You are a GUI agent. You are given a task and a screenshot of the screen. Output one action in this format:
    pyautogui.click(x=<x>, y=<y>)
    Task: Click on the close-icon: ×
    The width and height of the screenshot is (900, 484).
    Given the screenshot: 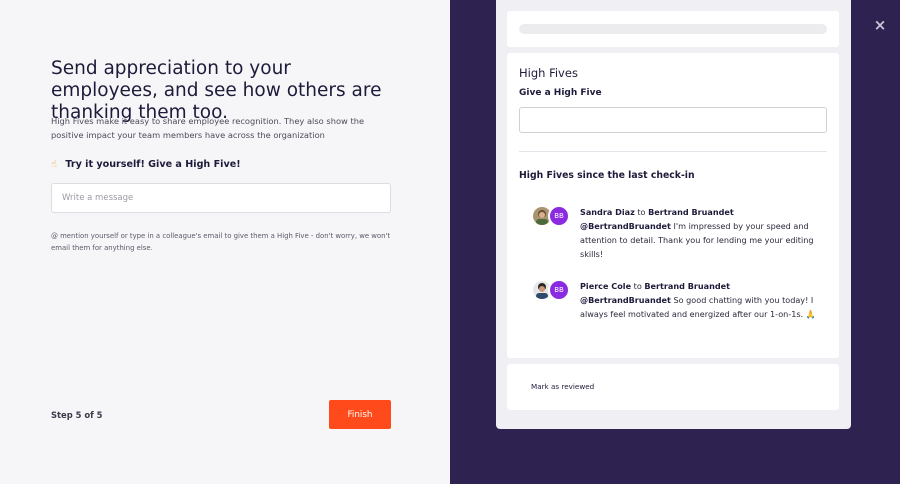 What is the action you would take?
    pyautogui.click(x=880, y=25)
    